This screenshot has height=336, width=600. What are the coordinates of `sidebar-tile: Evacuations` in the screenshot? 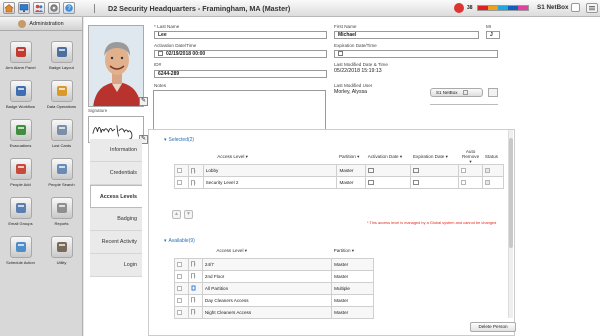 It's located at (20, 135).